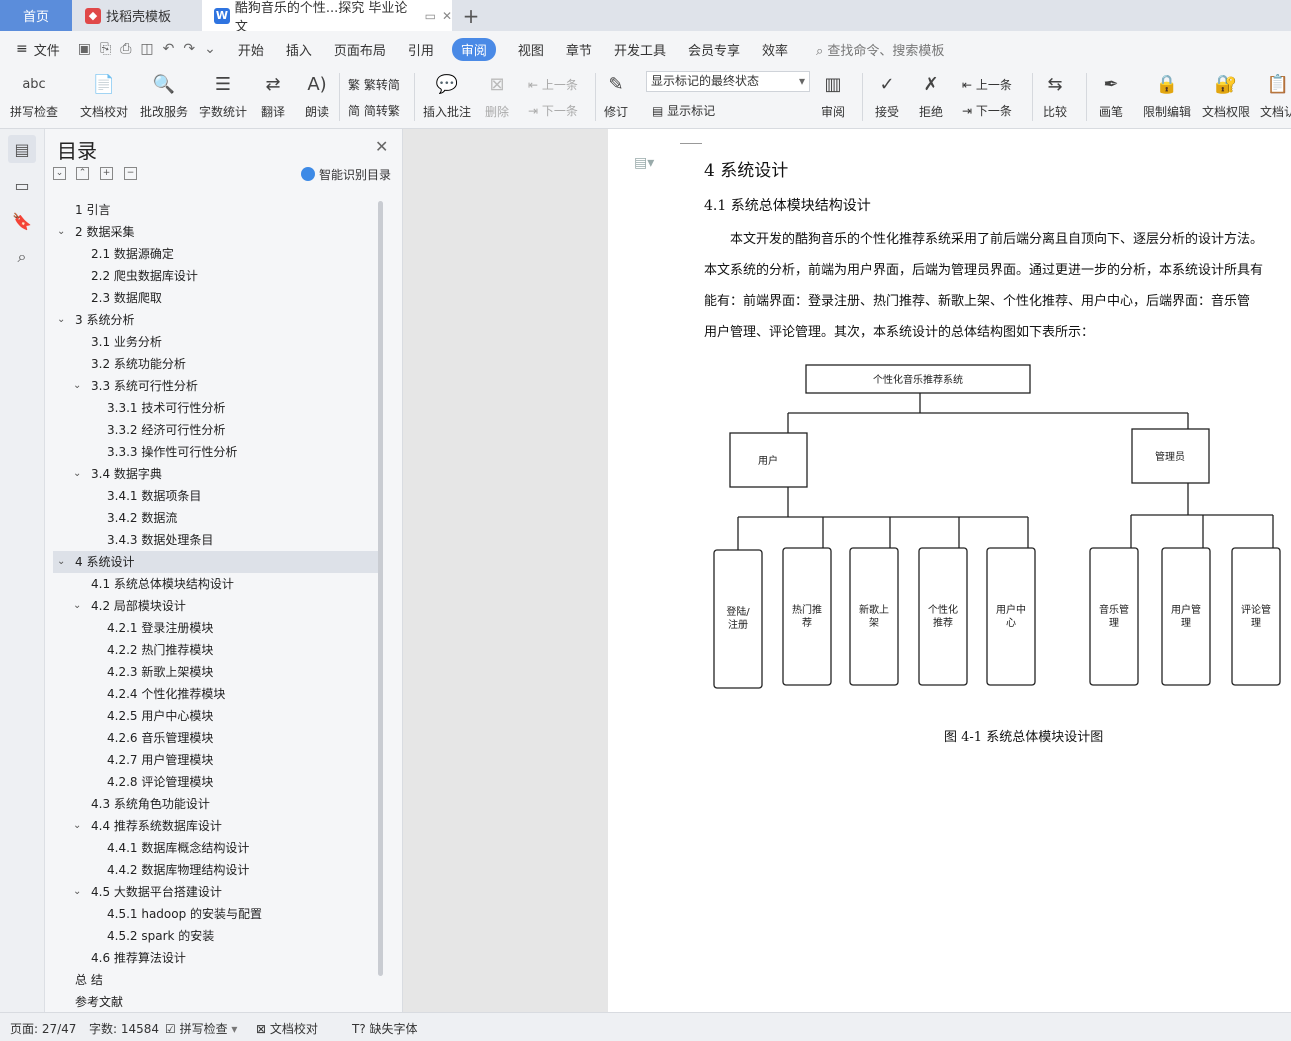  I want to click on insert-comment-button: 💬 插入批注, so click(447, 94).